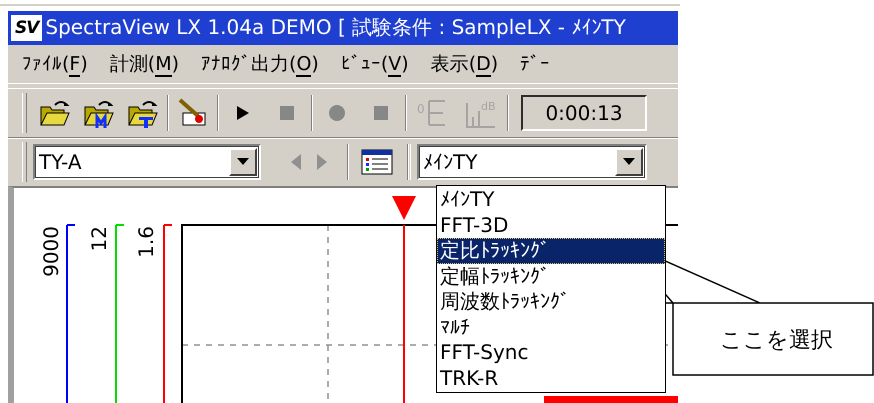 The image size is (874, 403). Describe the element at coordinates (145, 64) in the screenshot. I see `menu-item: 計測(M)` at that location.